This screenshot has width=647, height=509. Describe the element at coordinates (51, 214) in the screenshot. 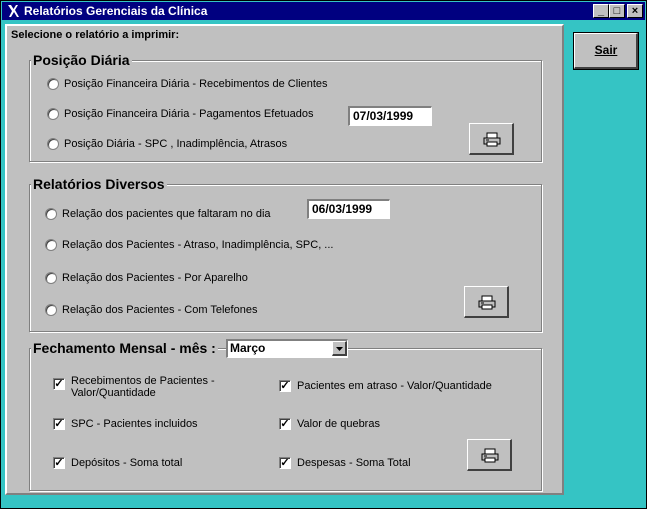

I see `radio-faltaram` at that location.